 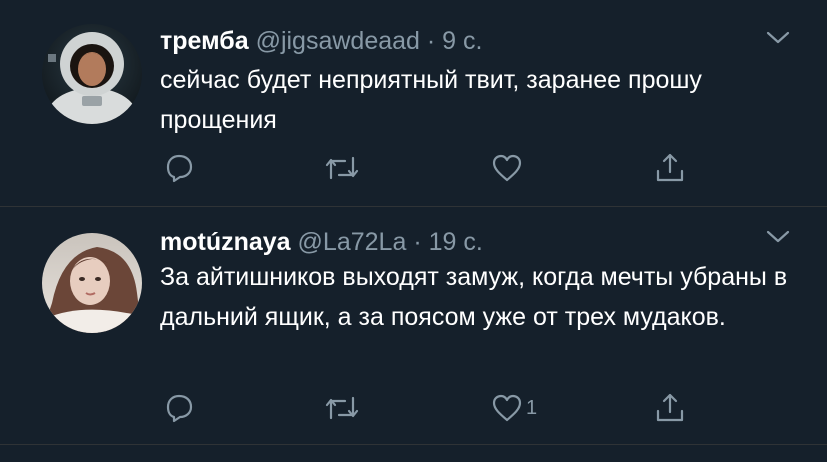 What do you see at coordinates (338, 41) in the screenshot?
I see `author-handle: @jigsawdeaad` at bounding box center [338, 41].